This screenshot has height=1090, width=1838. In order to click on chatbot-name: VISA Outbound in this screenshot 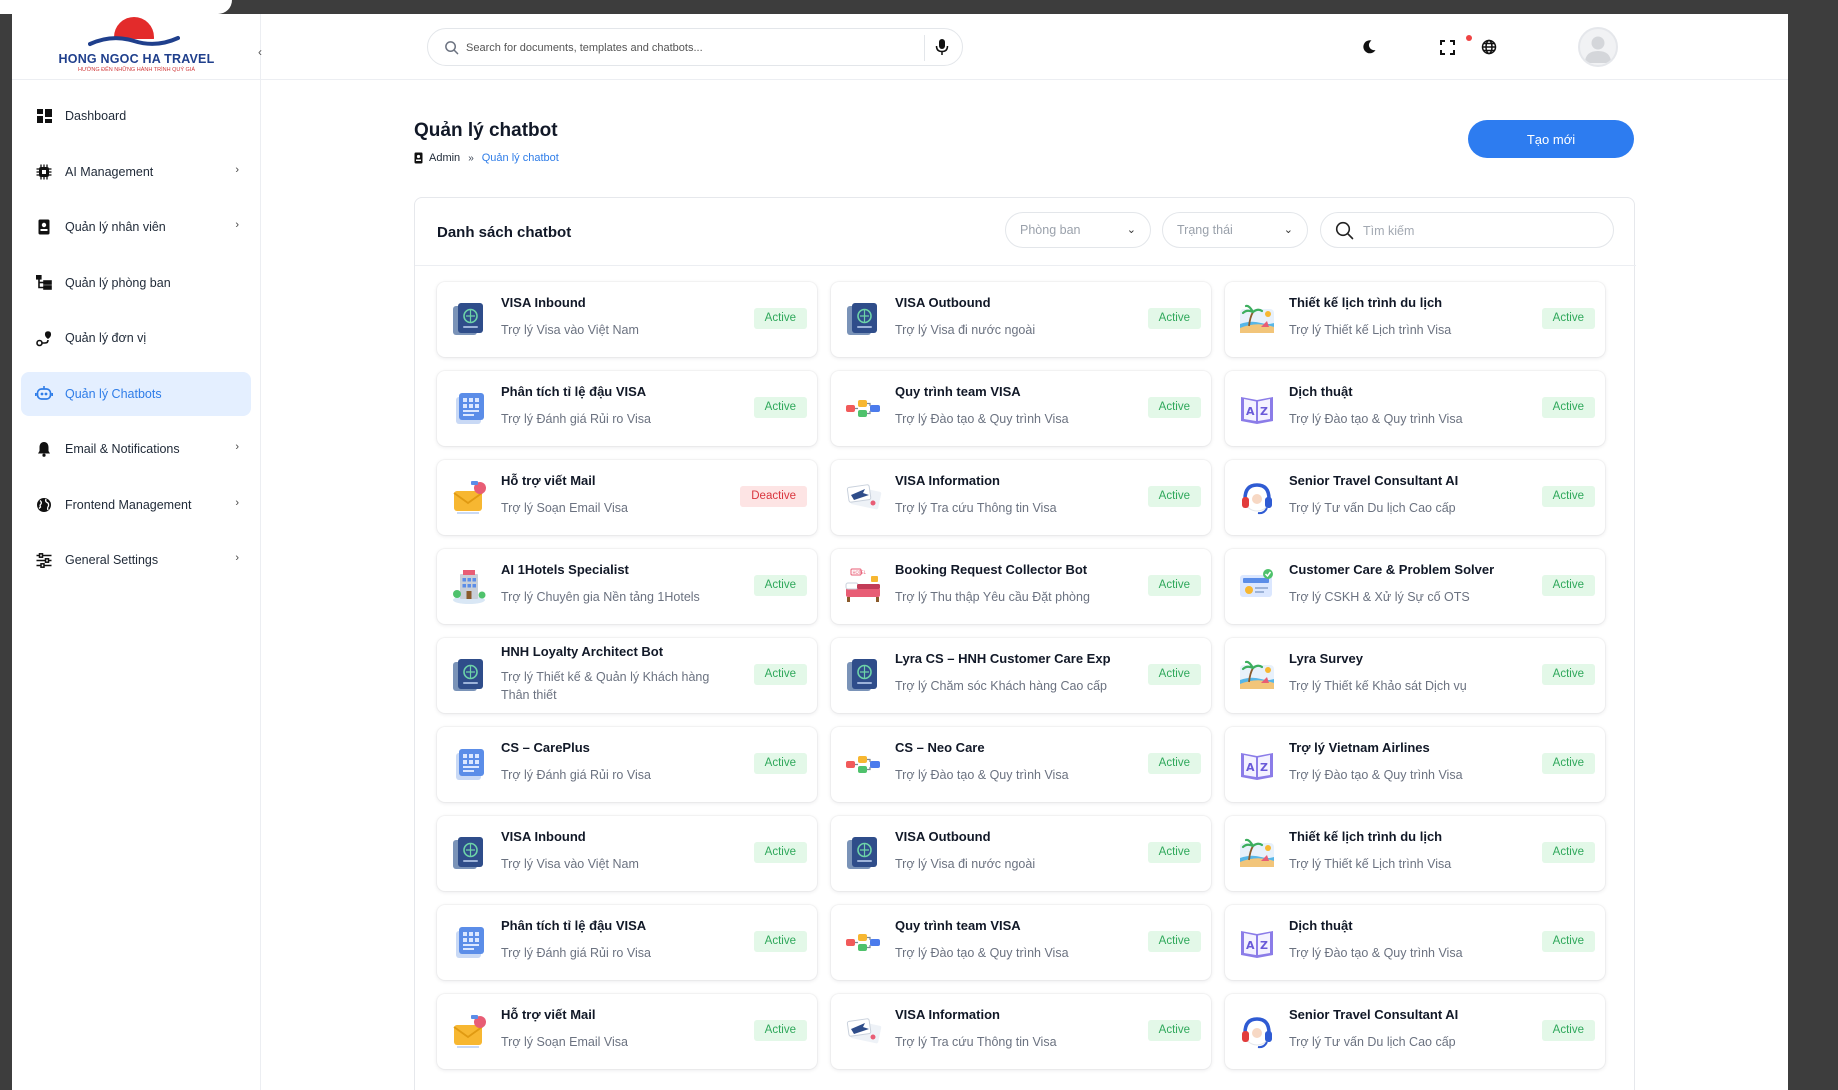, I will do `click(943, 302)`.